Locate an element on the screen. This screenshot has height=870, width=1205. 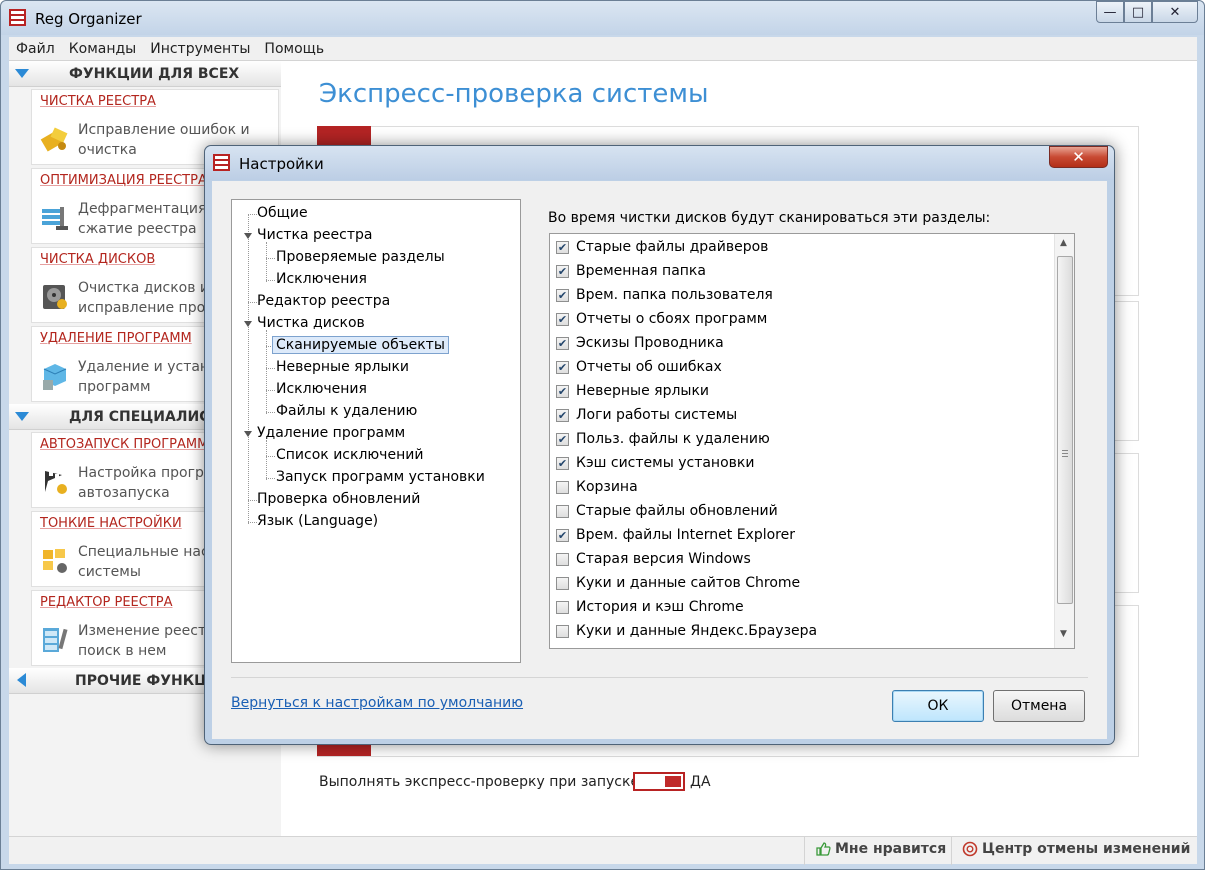
tree-item-exclusion-list: Список исключений is located at coordinates (349, 455).